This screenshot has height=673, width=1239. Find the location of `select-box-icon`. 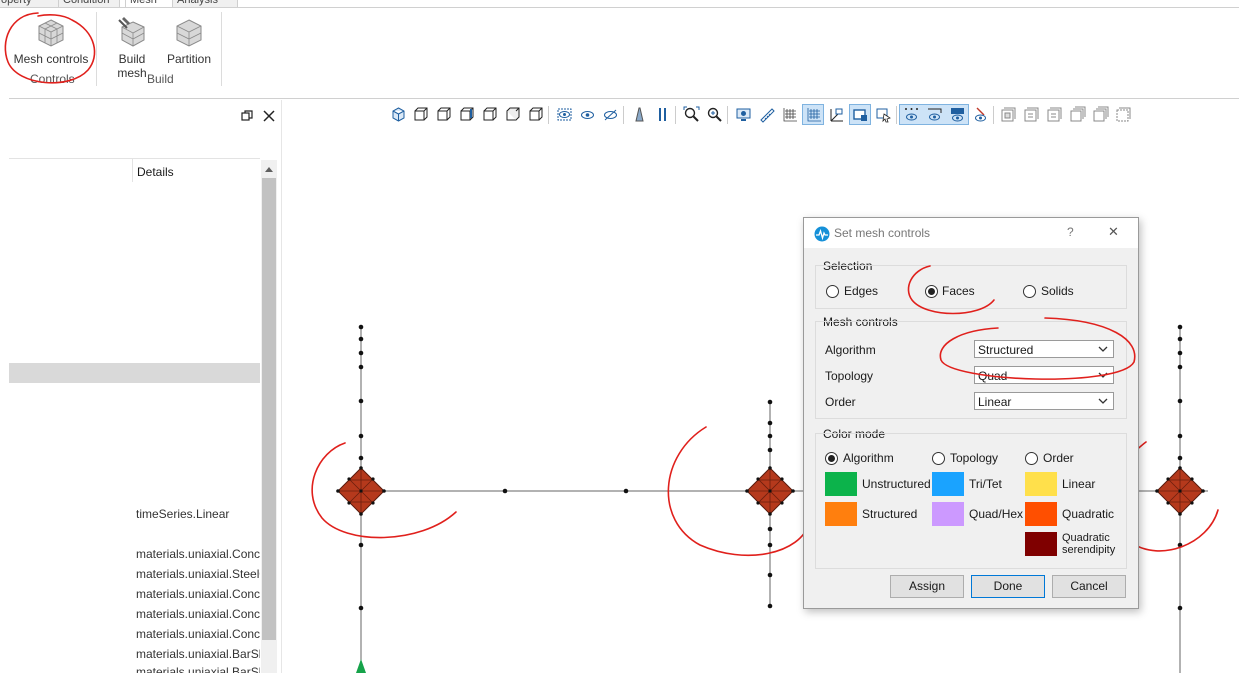

select-box-icon is located at coordinates (860, 114).